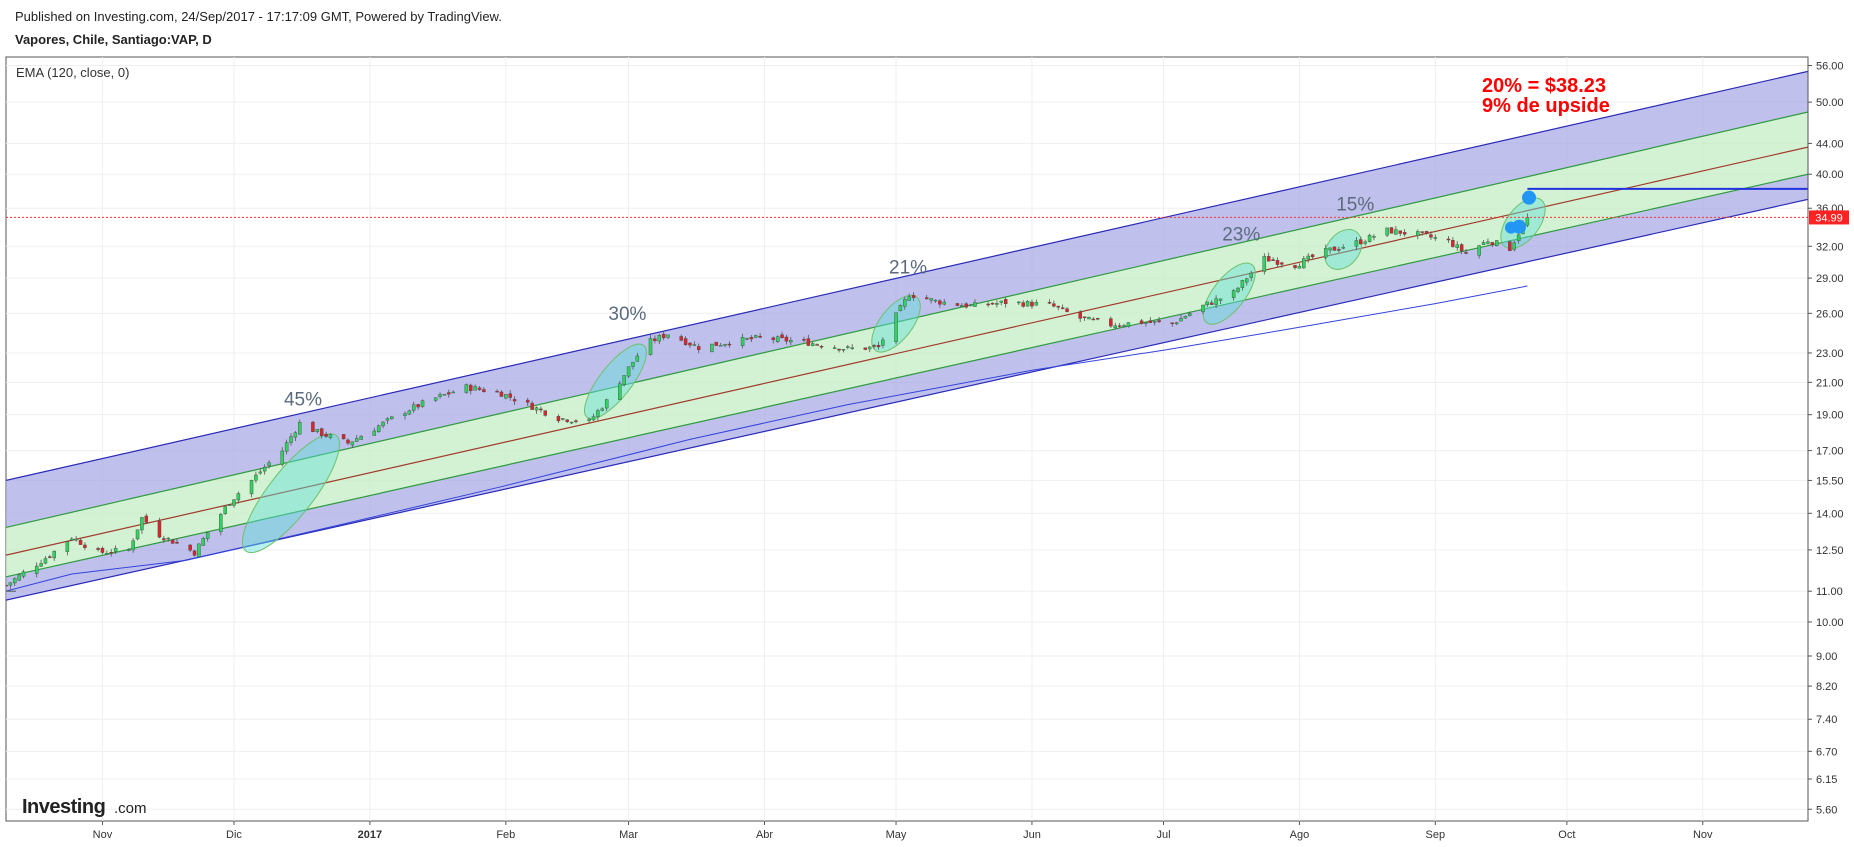  I want to click on y-tick-label: 40.00, so click(1830, 175).